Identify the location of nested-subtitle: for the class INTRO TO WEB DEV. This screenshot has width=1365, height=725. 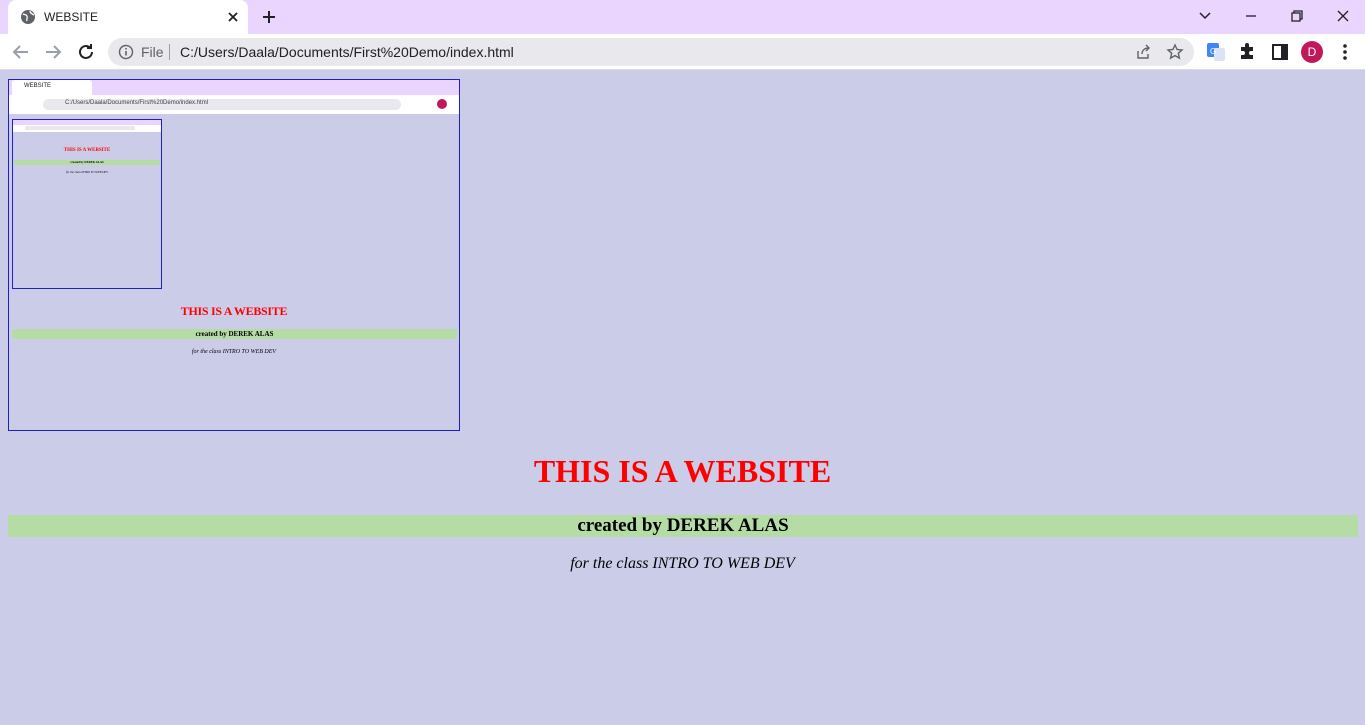
(234, 352).